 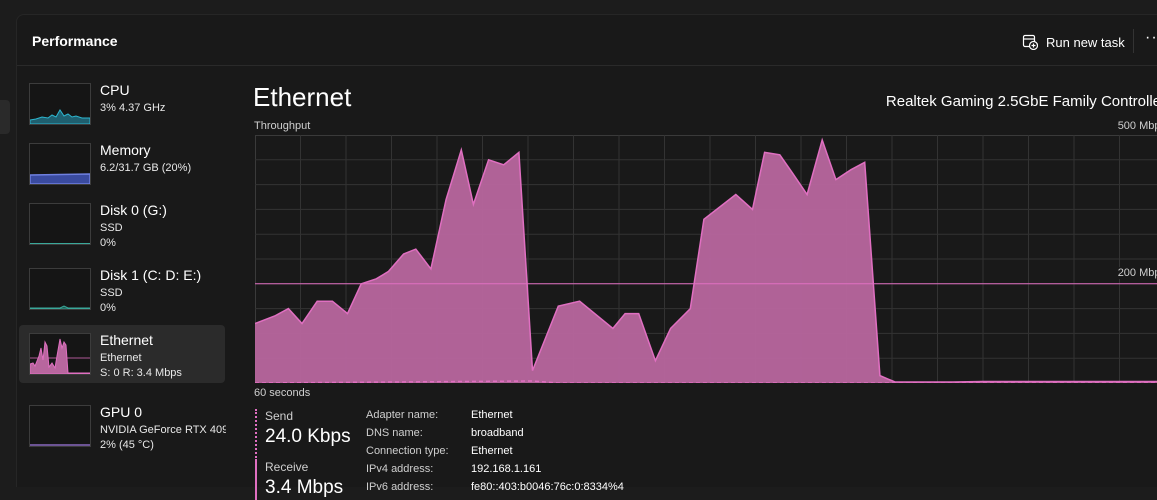 I want to click on sidebar-item-detail: Ethernet, so click(x=121, y=358).